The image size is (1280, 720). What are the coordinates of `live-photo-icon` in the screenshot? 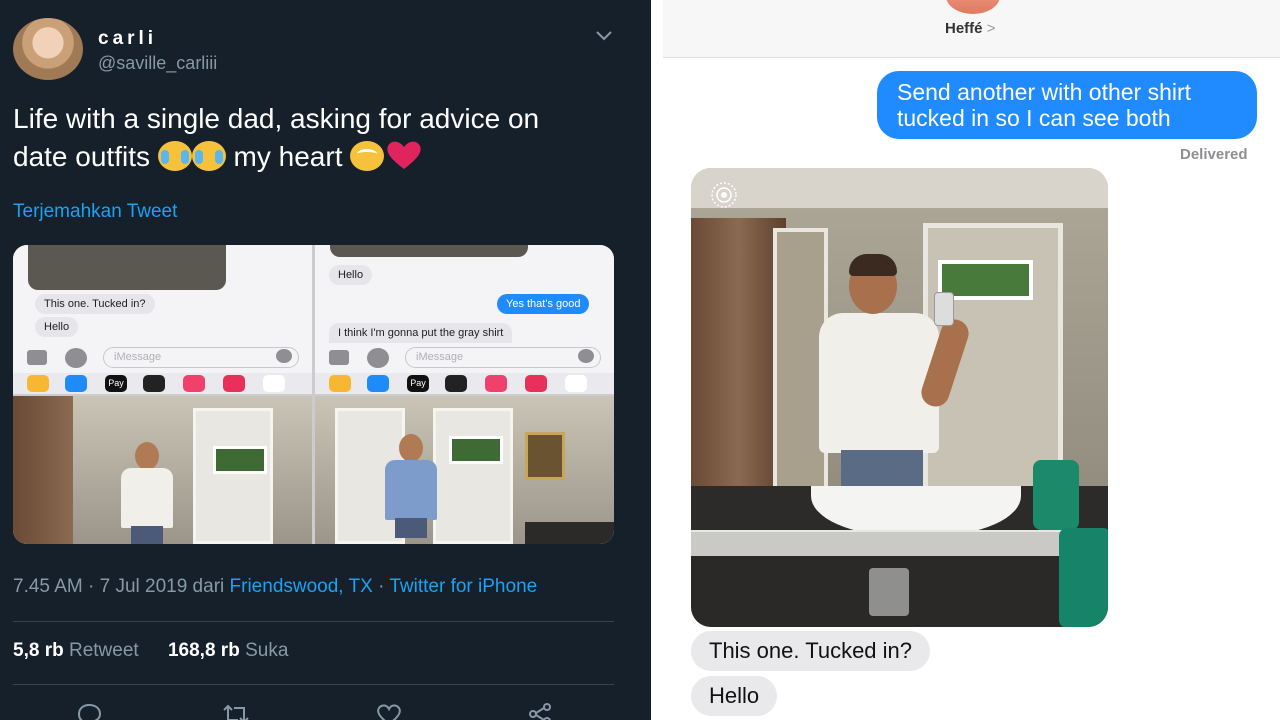 It's located at (724, 195).